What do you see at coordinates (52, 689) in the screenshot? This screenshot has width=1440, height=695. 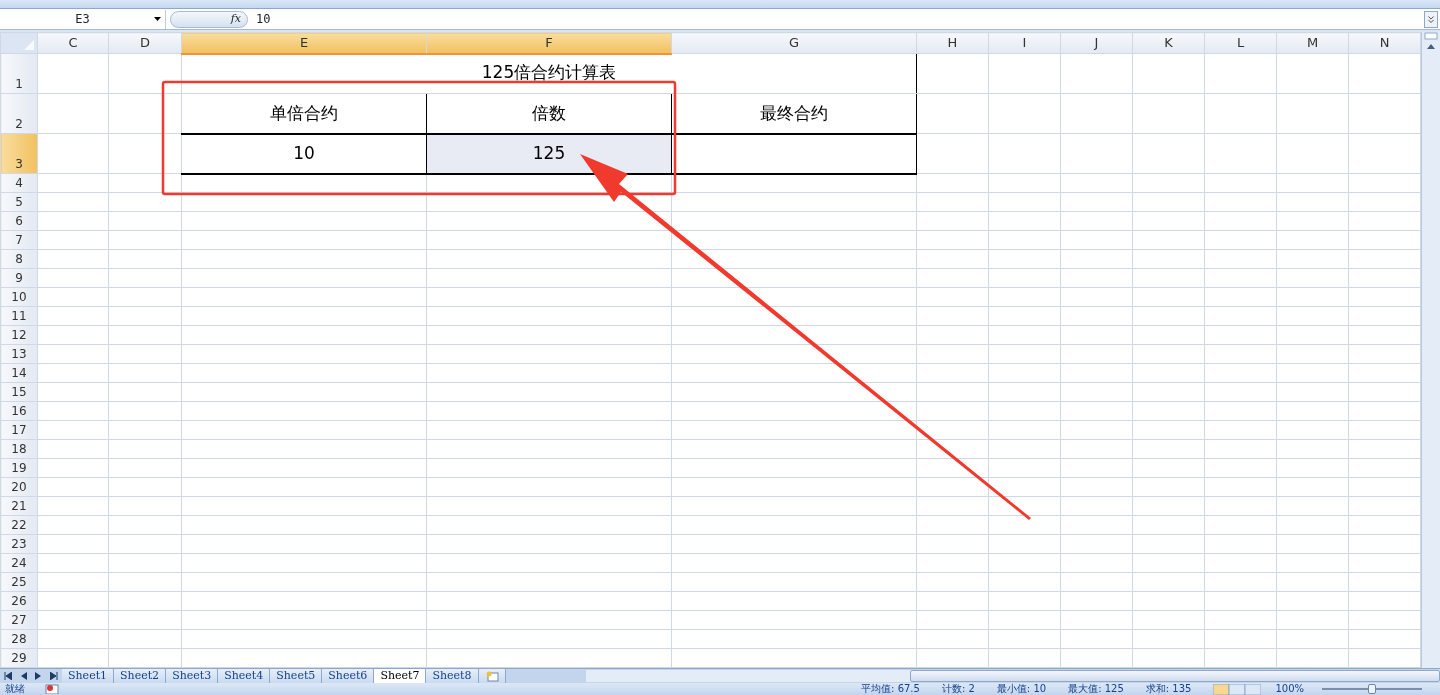 I see `macro-record-icon` at bounding box center [52, 689].